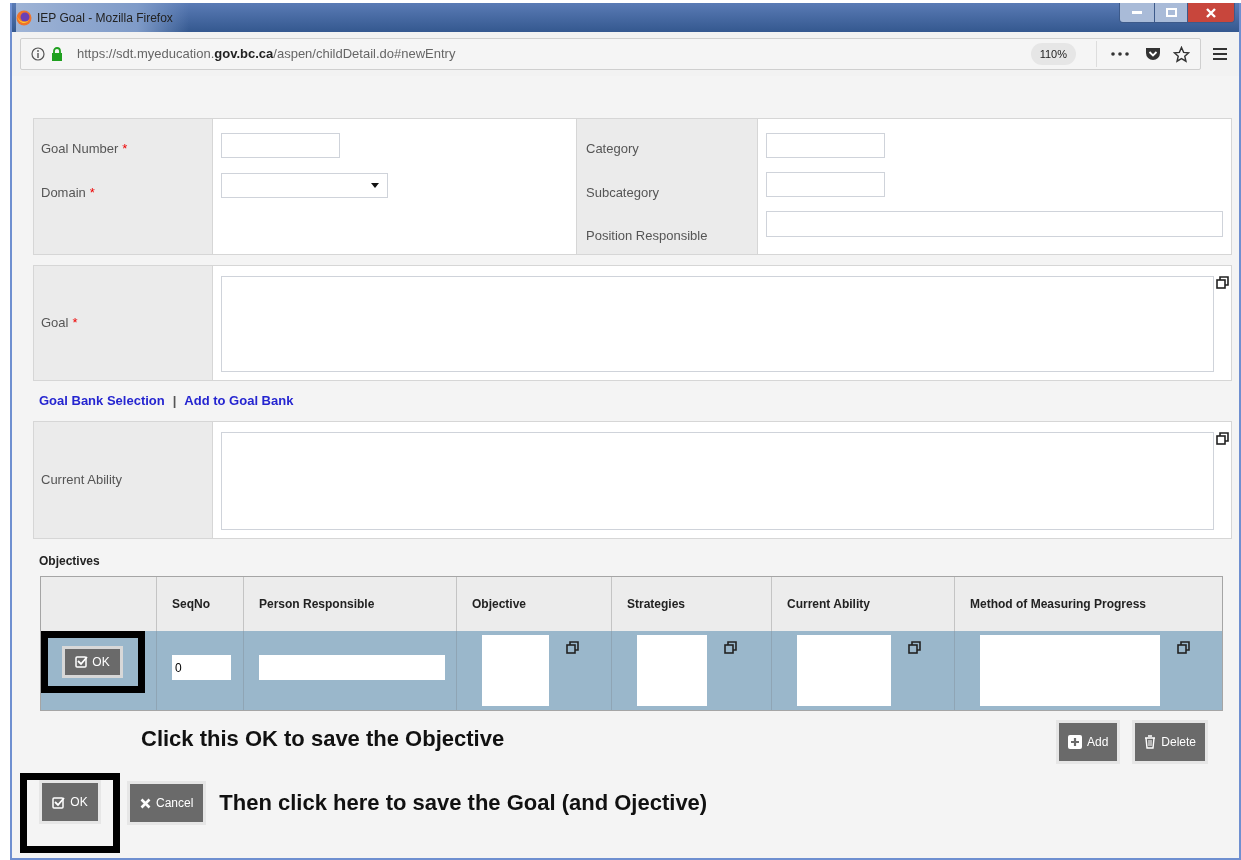  Describe the element at coordinates (167, 803) in the screenshot. I see `cancel-button: Cancel` at that location.